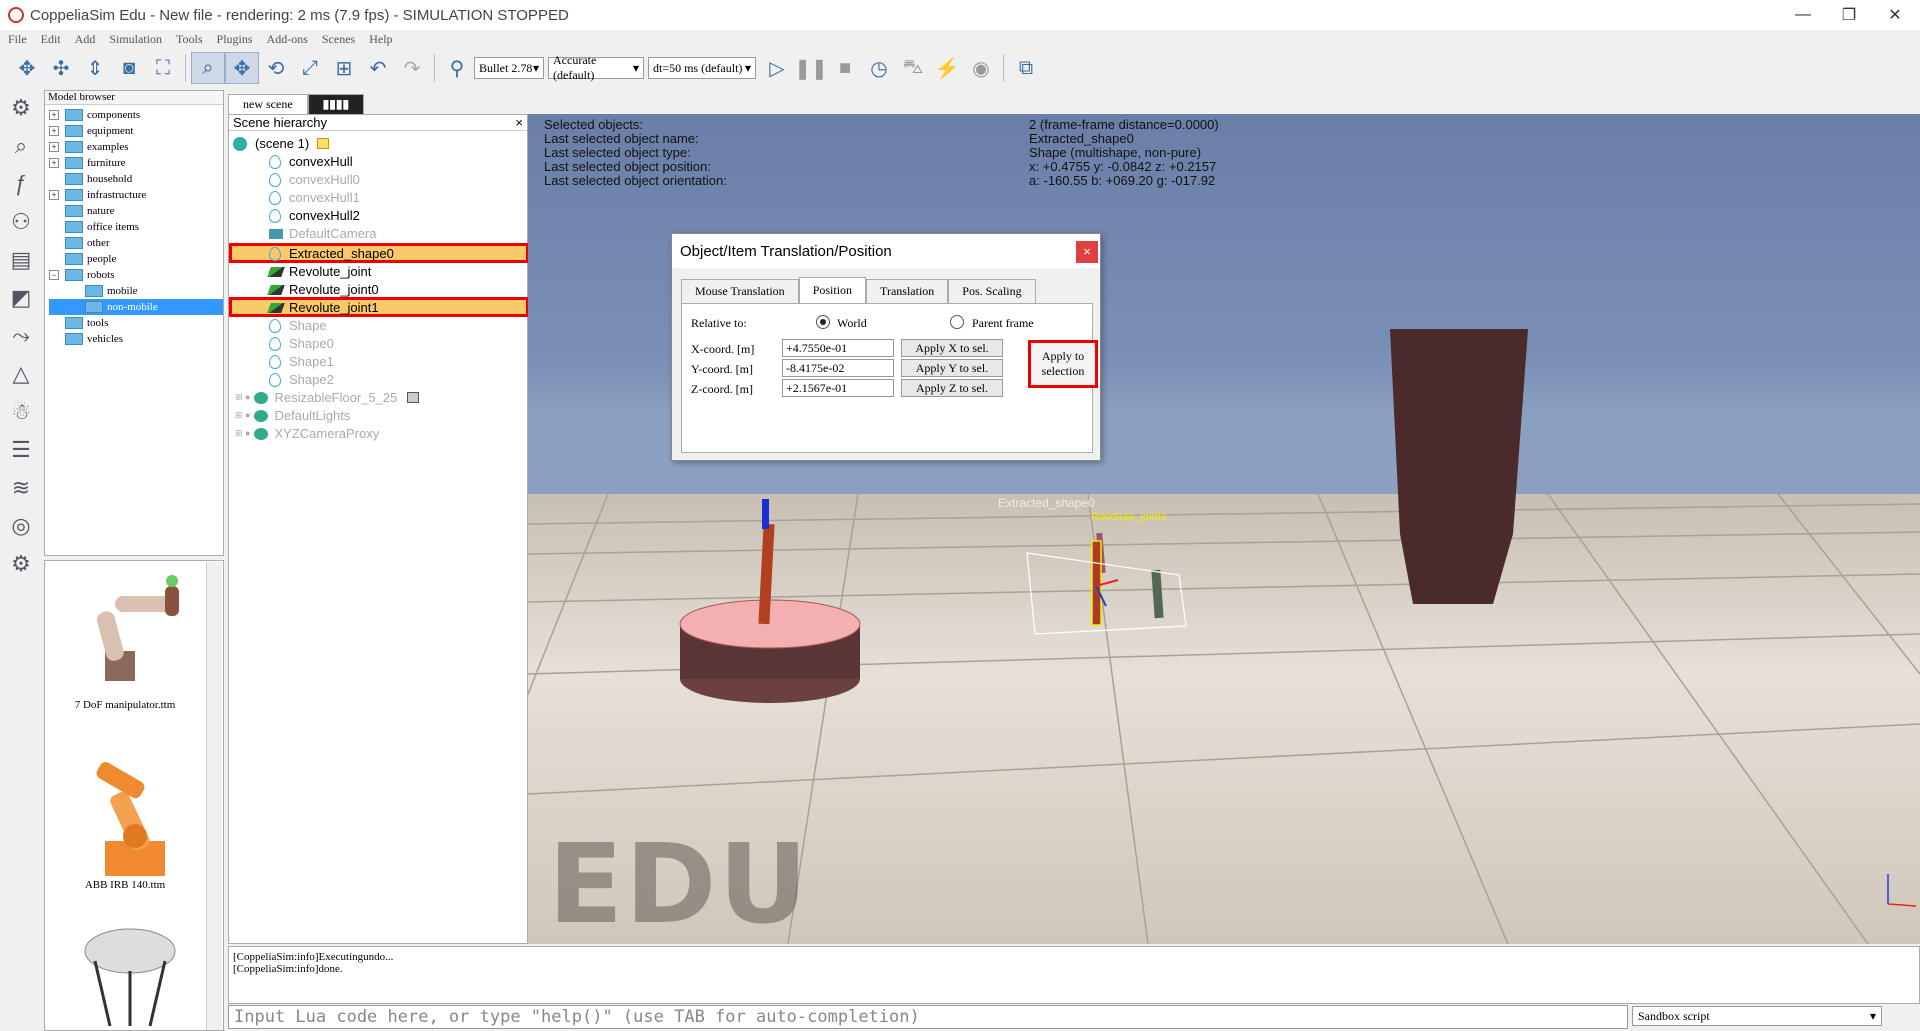  What do you see at coordinates (136, 163) in the screenshot?
I see `folder-furniture: + furniture` at bounding box center [136, 163].